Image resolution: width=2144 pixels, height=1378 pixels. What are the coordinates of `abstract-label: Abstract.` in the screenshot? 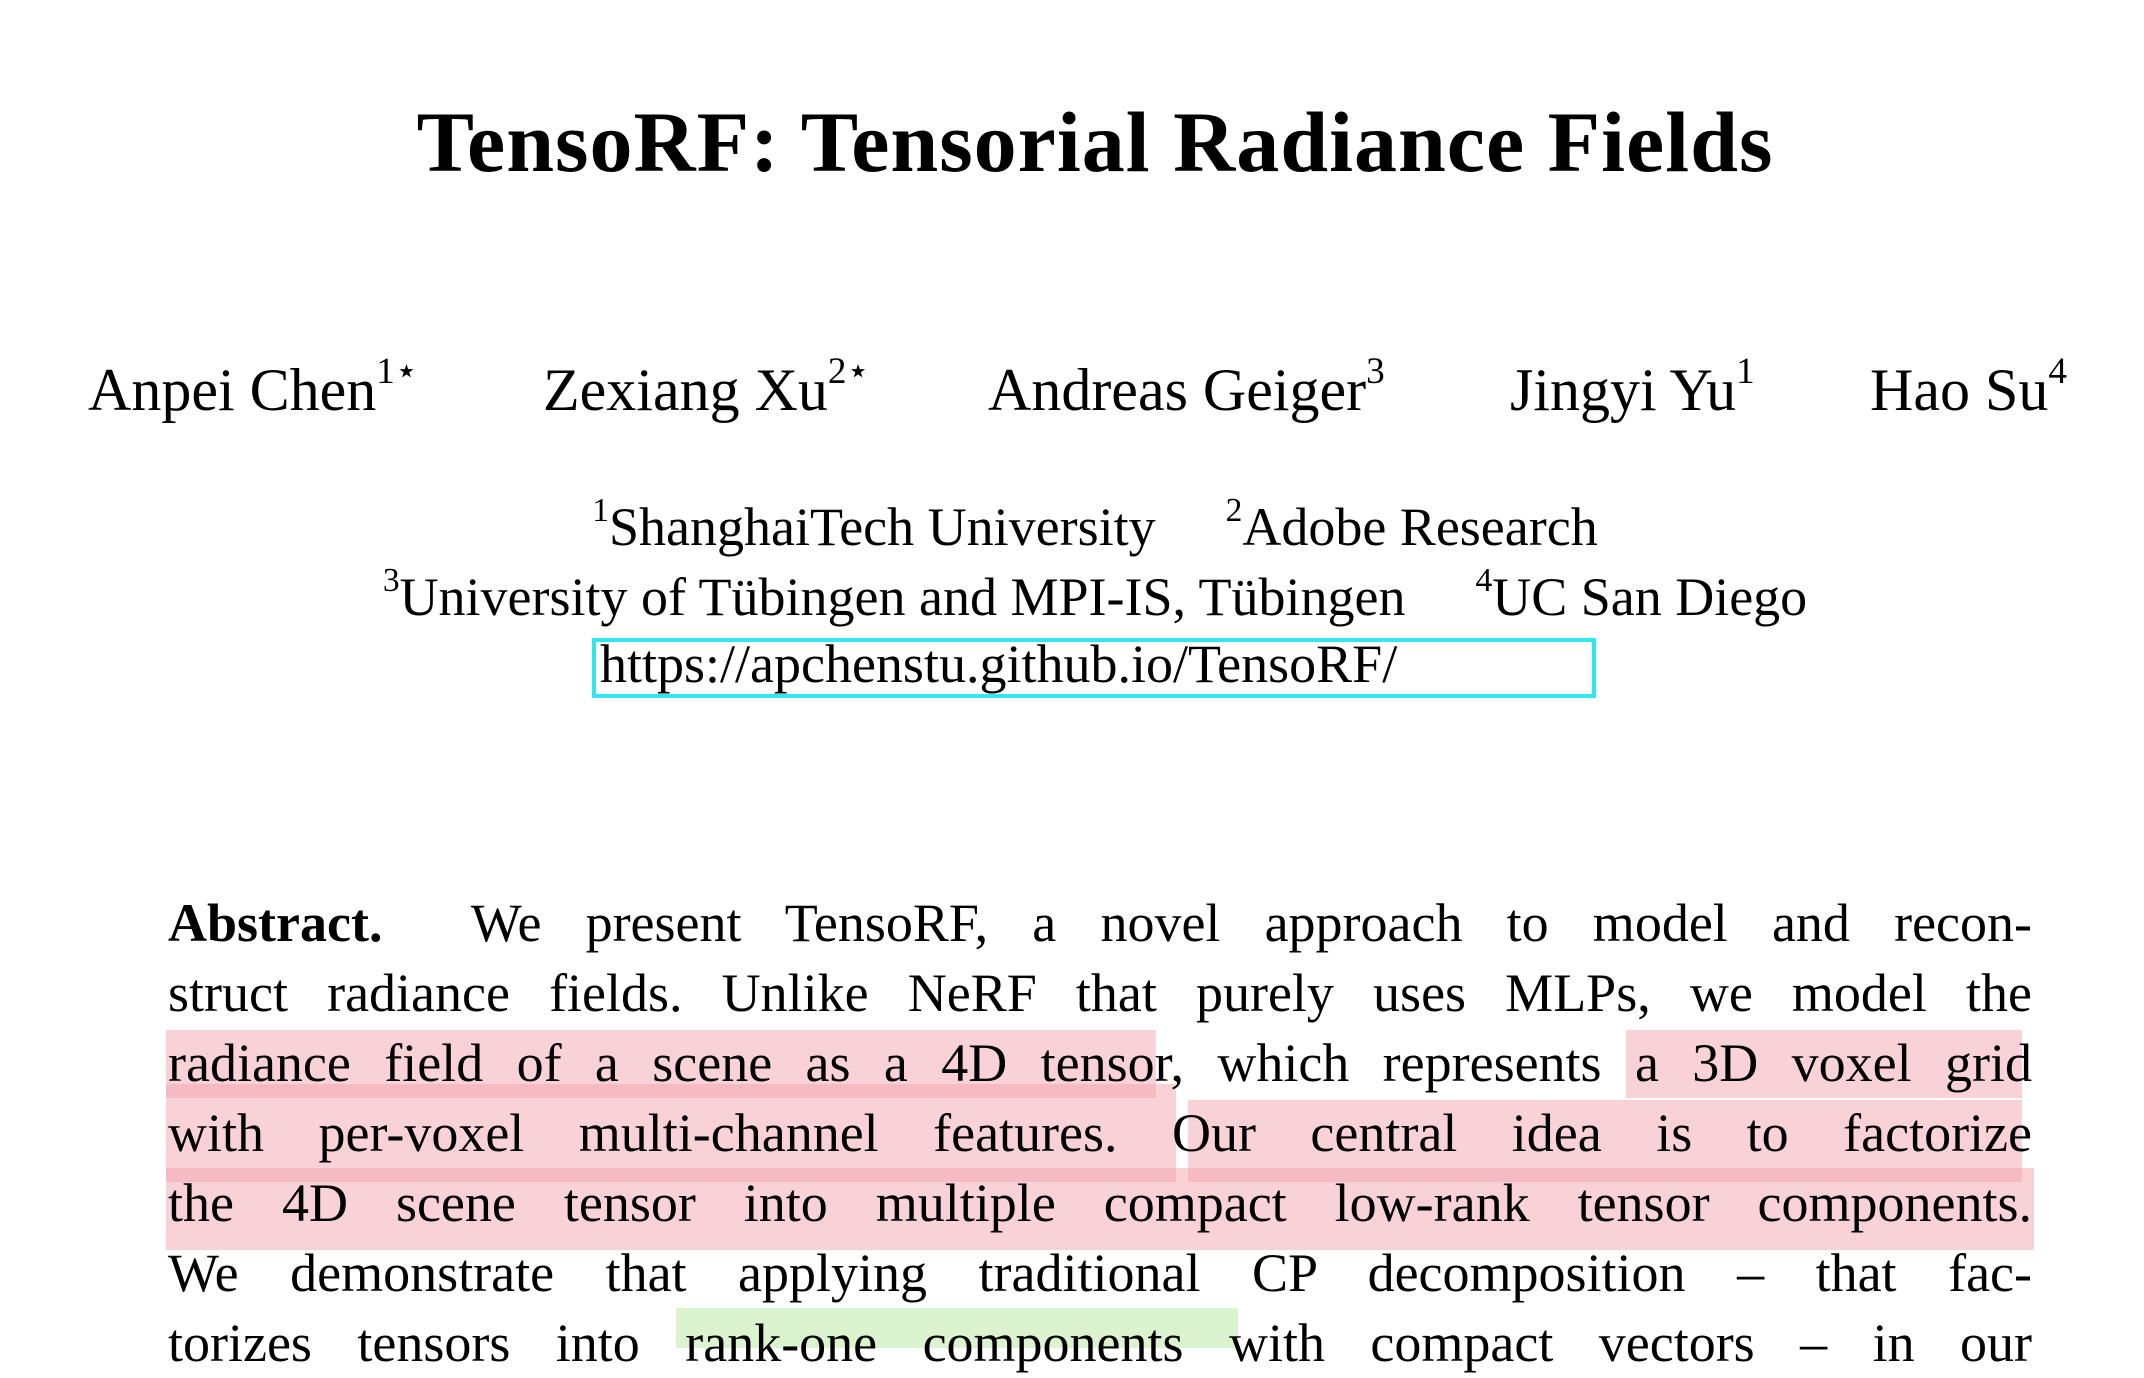 It's located at (275, 923).